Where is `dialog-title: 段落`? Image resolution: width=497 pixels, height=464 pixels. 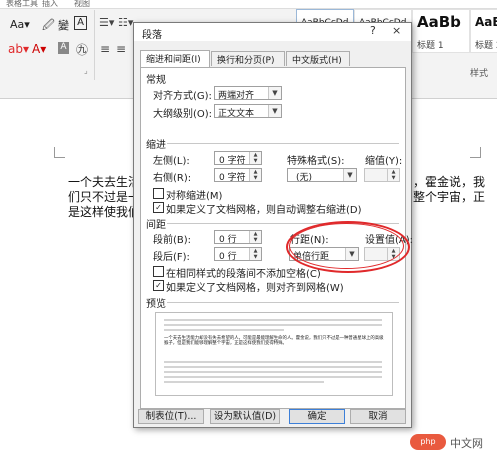 dialog-title: 段落 is located at coordinates (152, 35).